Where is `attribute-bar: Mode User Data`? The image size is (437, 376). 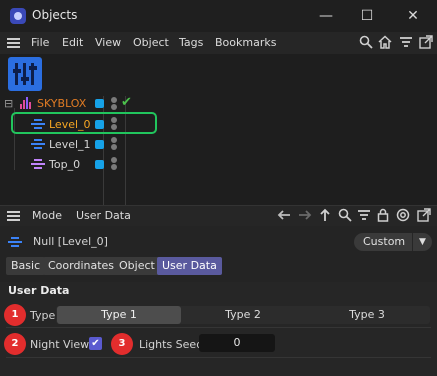
attribute-bar: Mode User Data is located at coordinates (218, 216).